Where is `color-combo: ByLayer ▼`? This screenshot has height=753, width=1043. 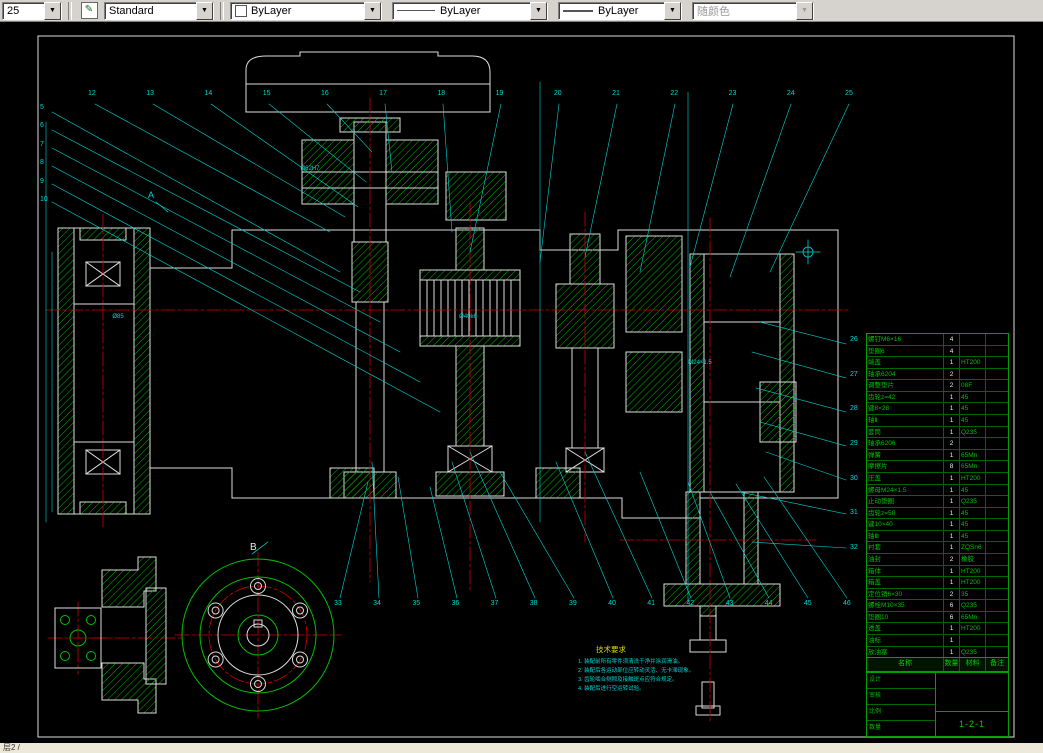
color-combo: ByLayer ▼ is located at coordinates (306, 10).